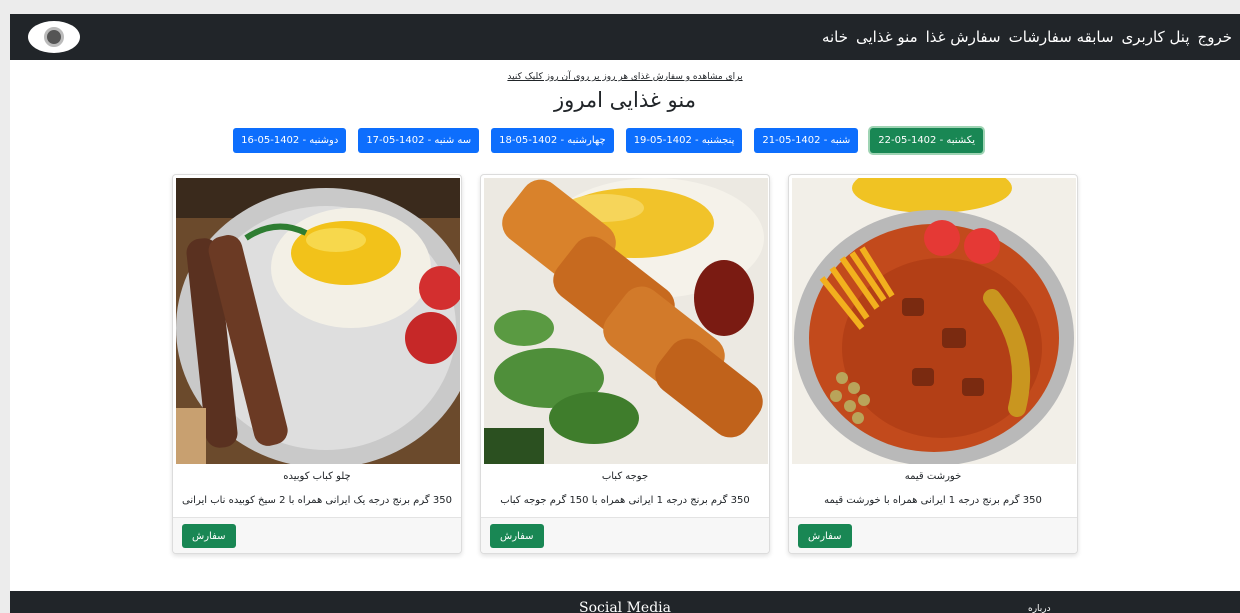 The width and height of the screenshot is (1240, 613). What do you see at coordinates (926, 140) in the screenshot?
I see `day-button-sunday: یکشنبه - 1402-05-22` at bounding box center [926, 140].